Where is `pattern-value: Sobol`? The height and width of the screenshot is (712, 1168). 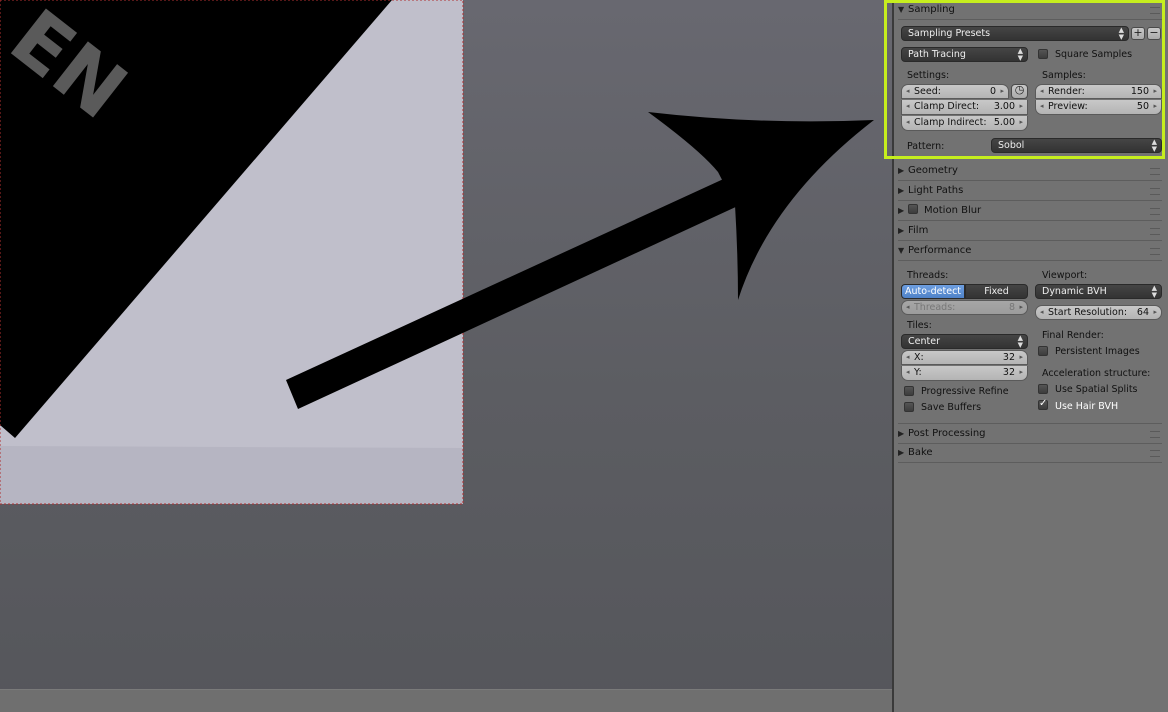 pattern-value: Sobol is located at coordinates (1011, 145).